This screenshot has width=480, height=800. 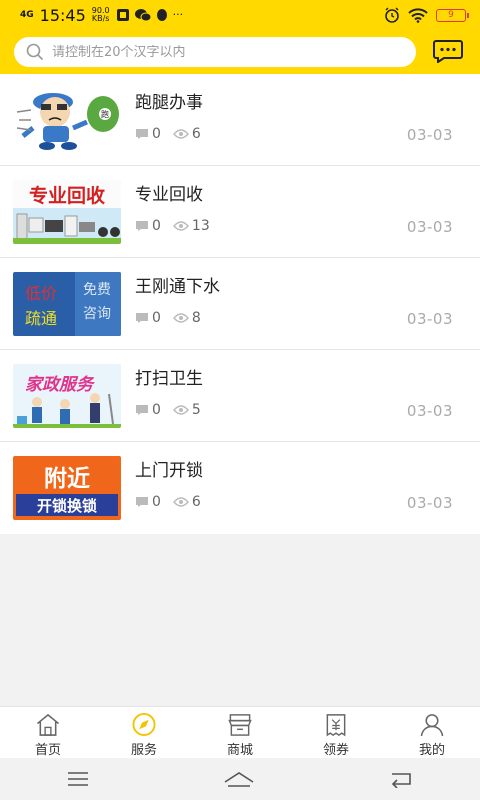 I want to click on back-icon, so click(x=401, y=779).